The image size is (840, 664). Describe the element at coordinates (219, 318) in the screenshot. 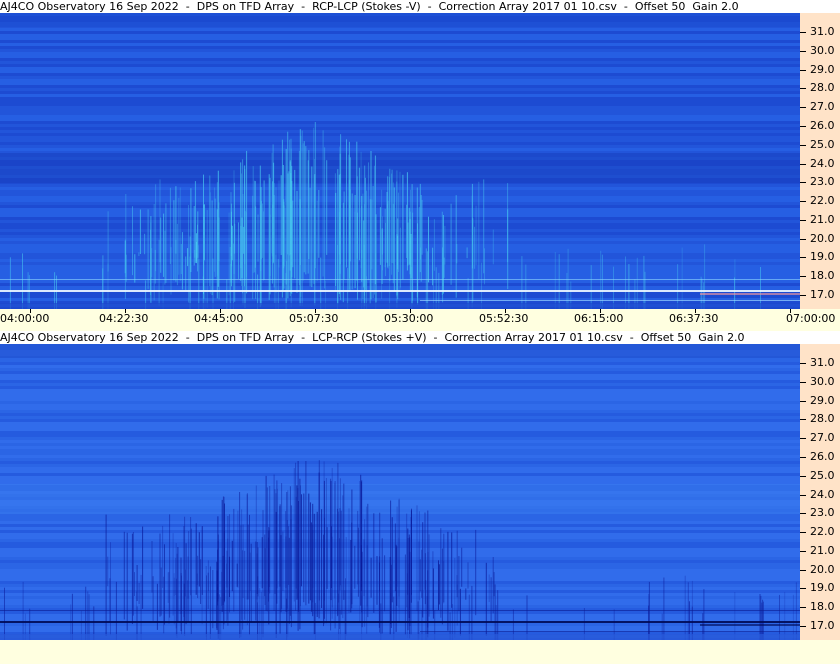

I see `time-label: 04:45:00` at that location.